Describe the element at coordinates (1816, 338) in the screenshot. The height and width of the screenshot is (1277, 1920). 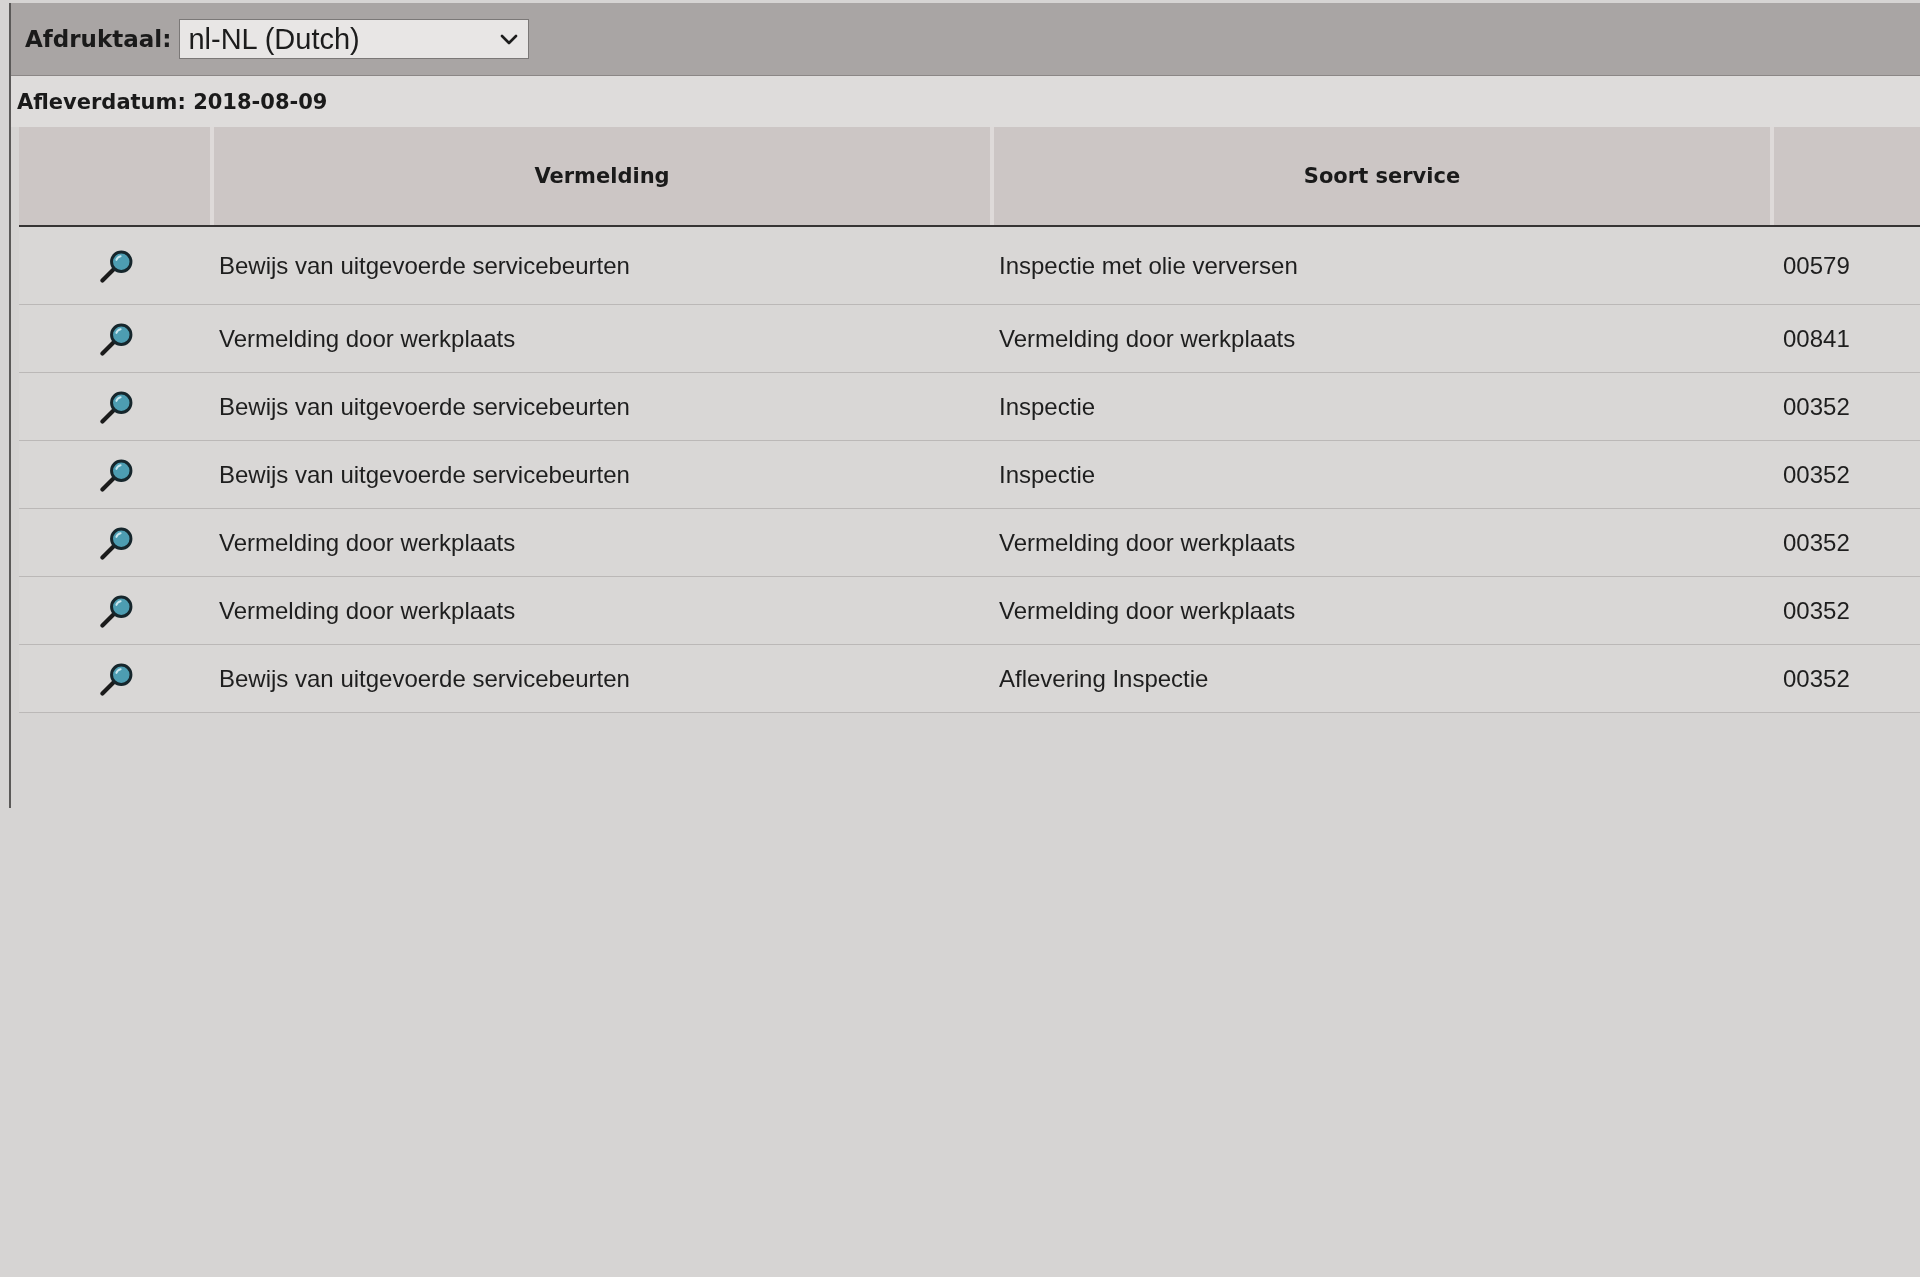
I see `table-cell-text: 00841` at that location.